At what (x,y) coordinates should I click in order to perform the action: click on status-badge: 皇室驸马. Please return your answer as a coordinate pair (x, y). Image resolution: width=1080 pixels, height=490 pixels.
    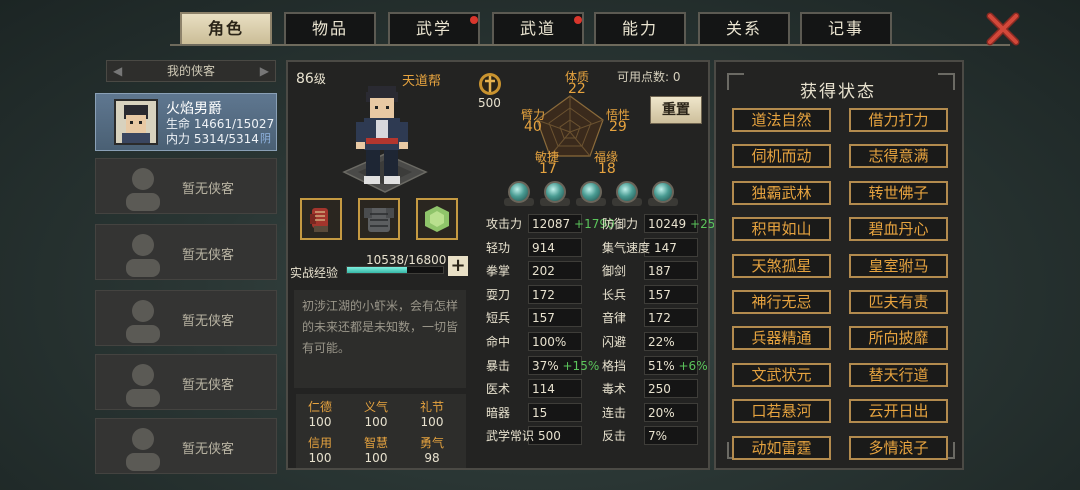
    Looking at the image, I should click on (898, 265).